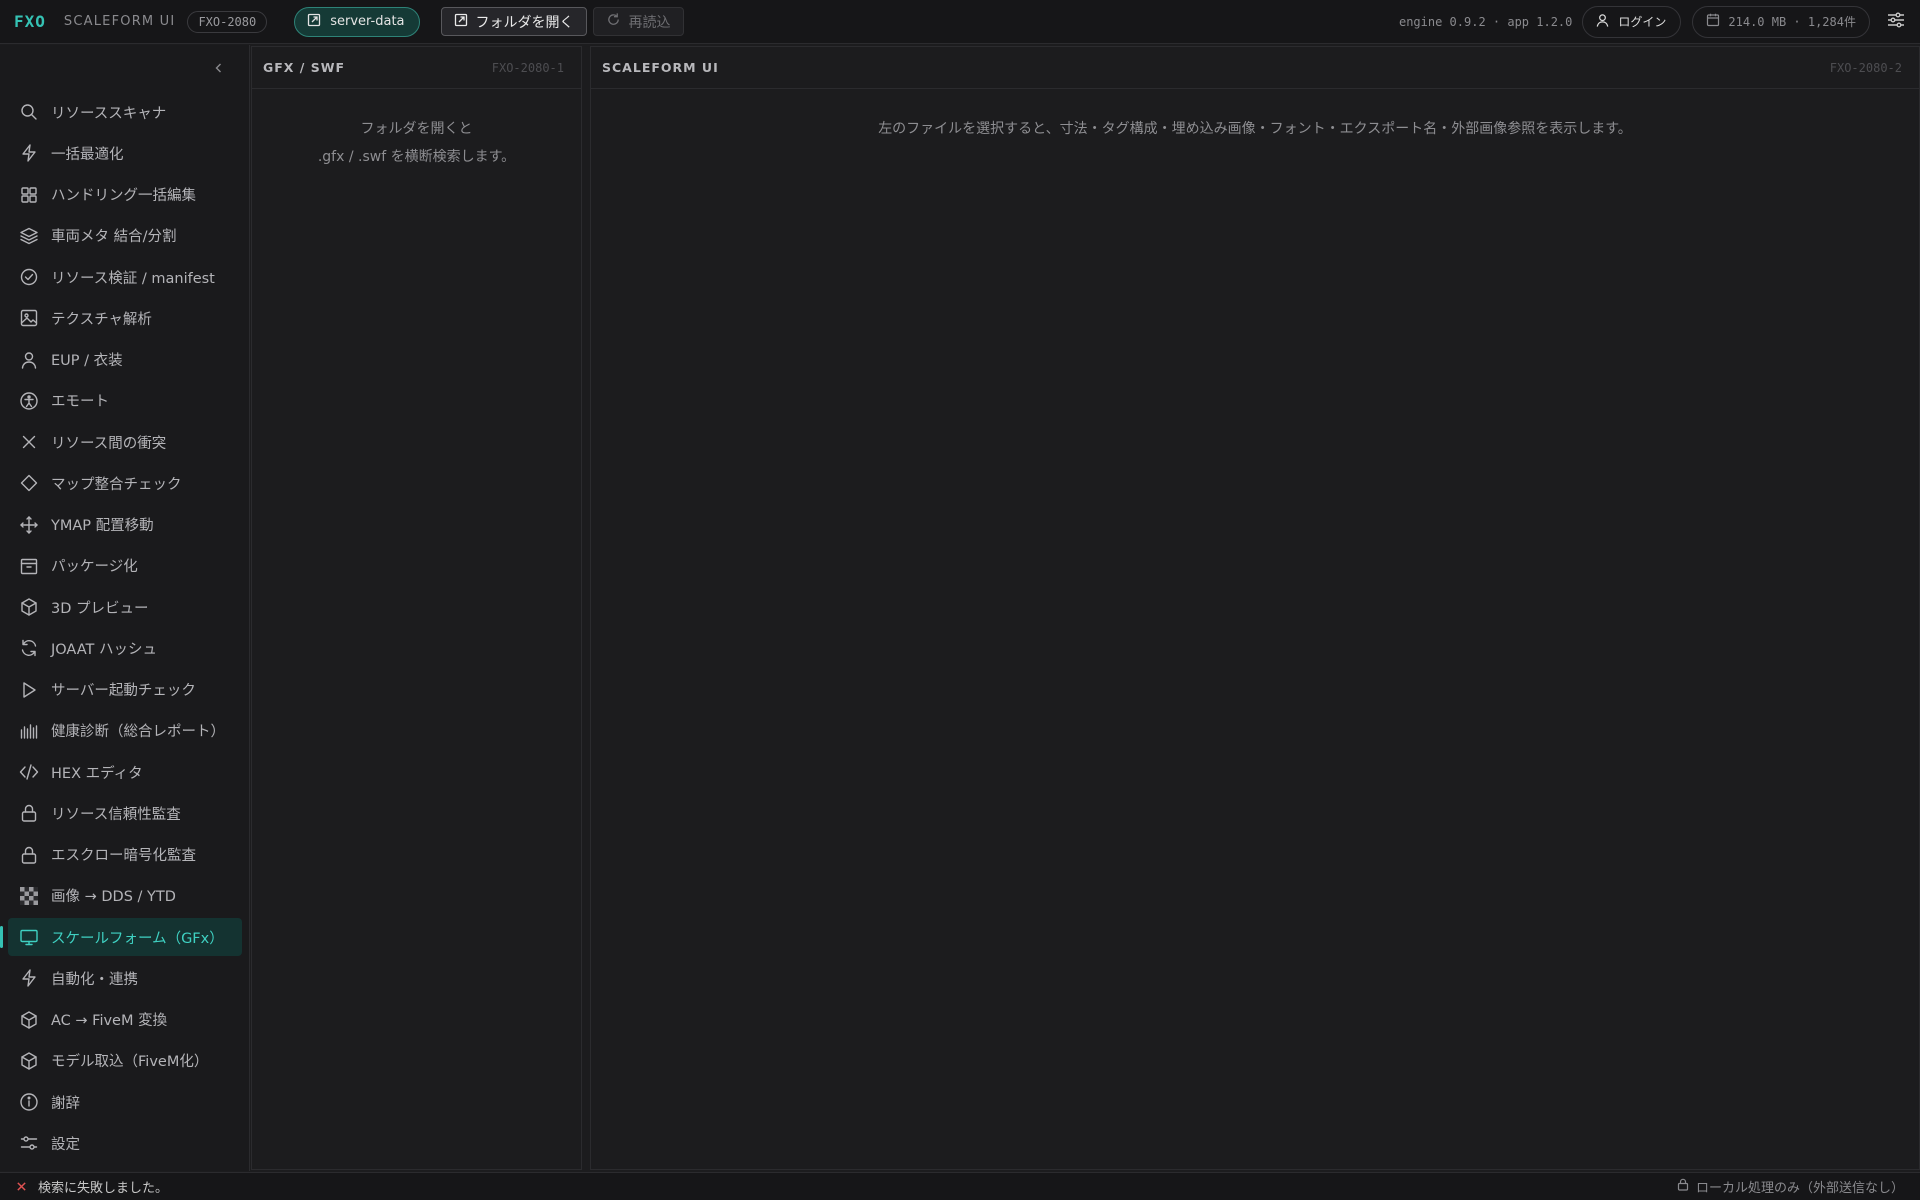 The width and height of the screenshot is (1920, 1200). Describe the element at coordinates (1799, 1188) in the screenshot. I see `local-processing-label: ローカル処理のみ（外部送信なし）` at that location.